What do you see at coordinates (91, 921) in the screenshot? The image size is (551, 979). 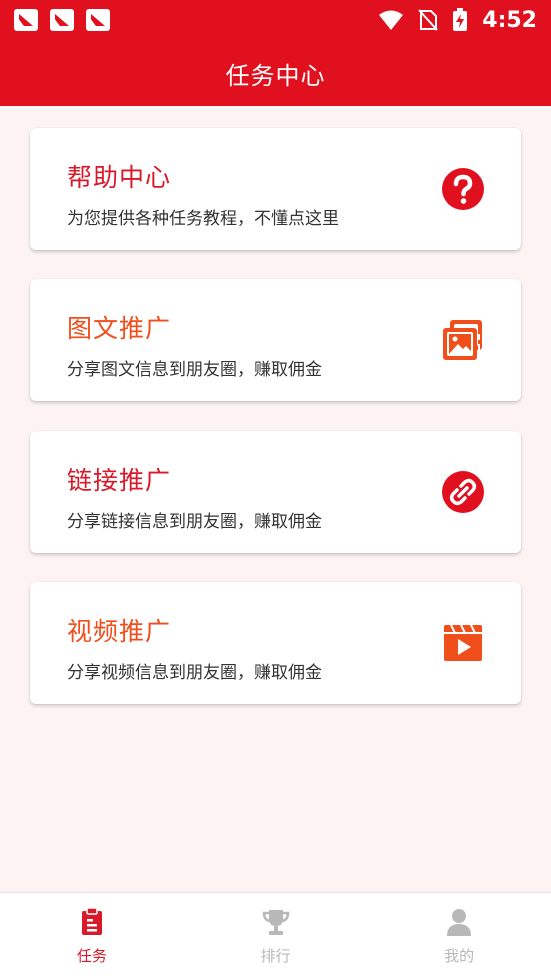 I see `clipboard-icon` at bounding box center [91, 921].